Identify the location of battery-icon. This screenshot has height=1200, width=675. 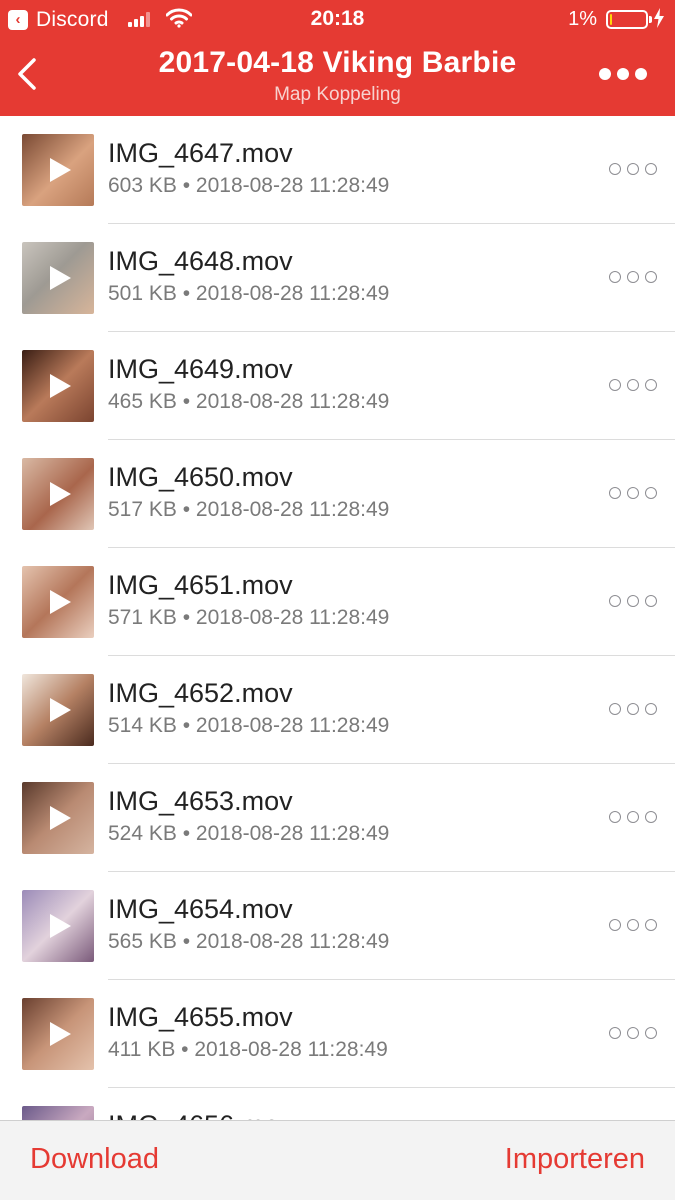
(629, 19).